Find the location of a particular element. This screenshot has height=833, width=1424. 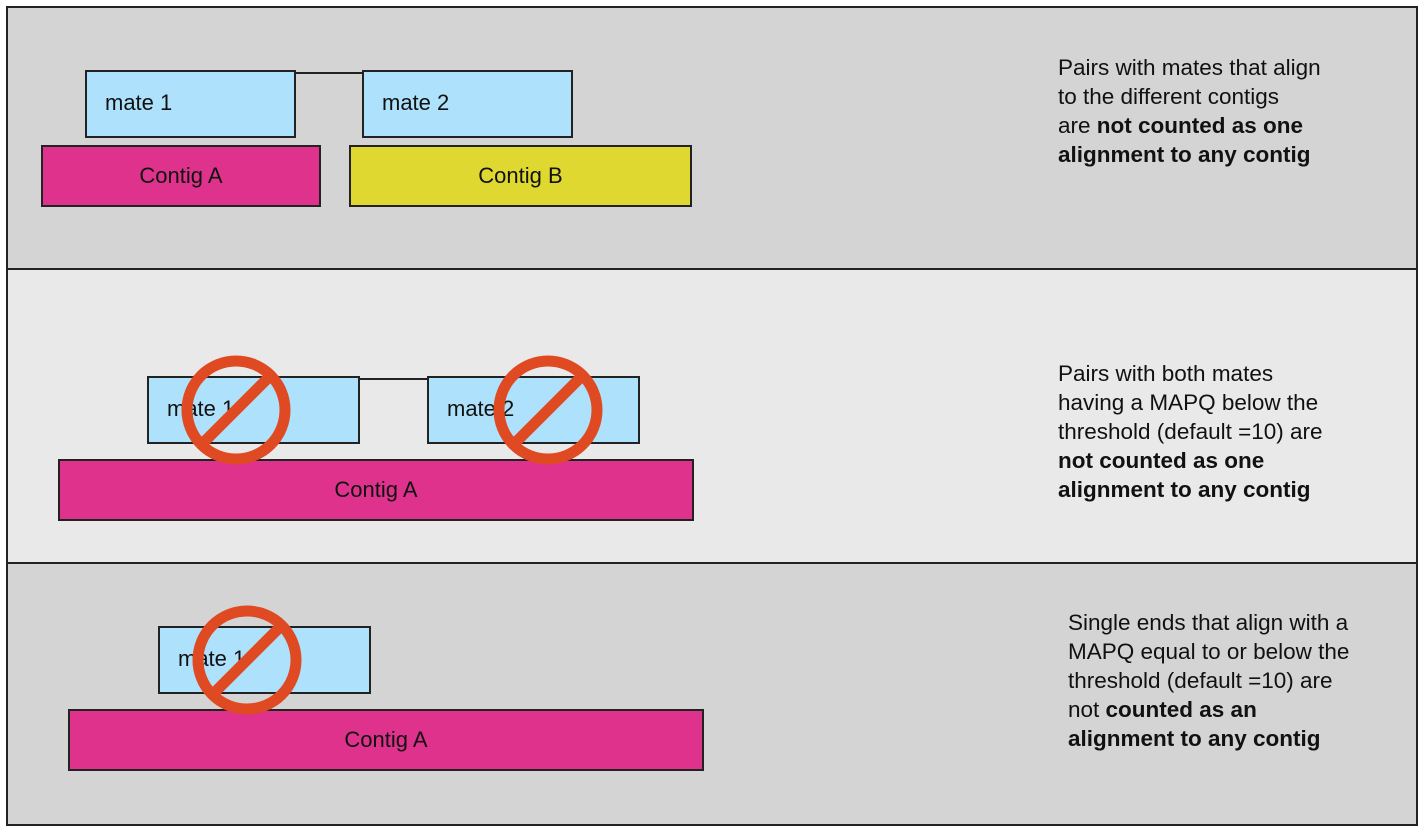

contig-b-label: Contig B is located at coordinates (520, 175).